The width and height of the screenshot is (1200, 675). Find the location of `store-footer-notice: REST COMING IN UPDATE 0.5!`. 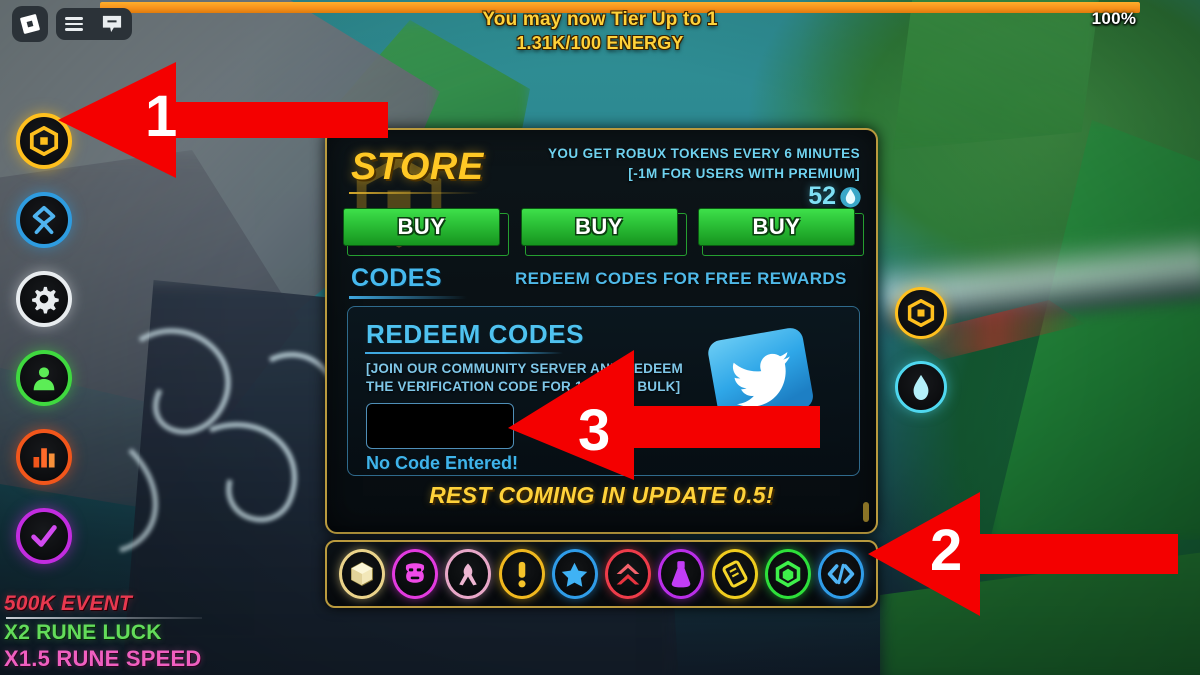

store-footer-notice: REST COMING IN UPDATE 0.5! is located at coordinates (601, 495).